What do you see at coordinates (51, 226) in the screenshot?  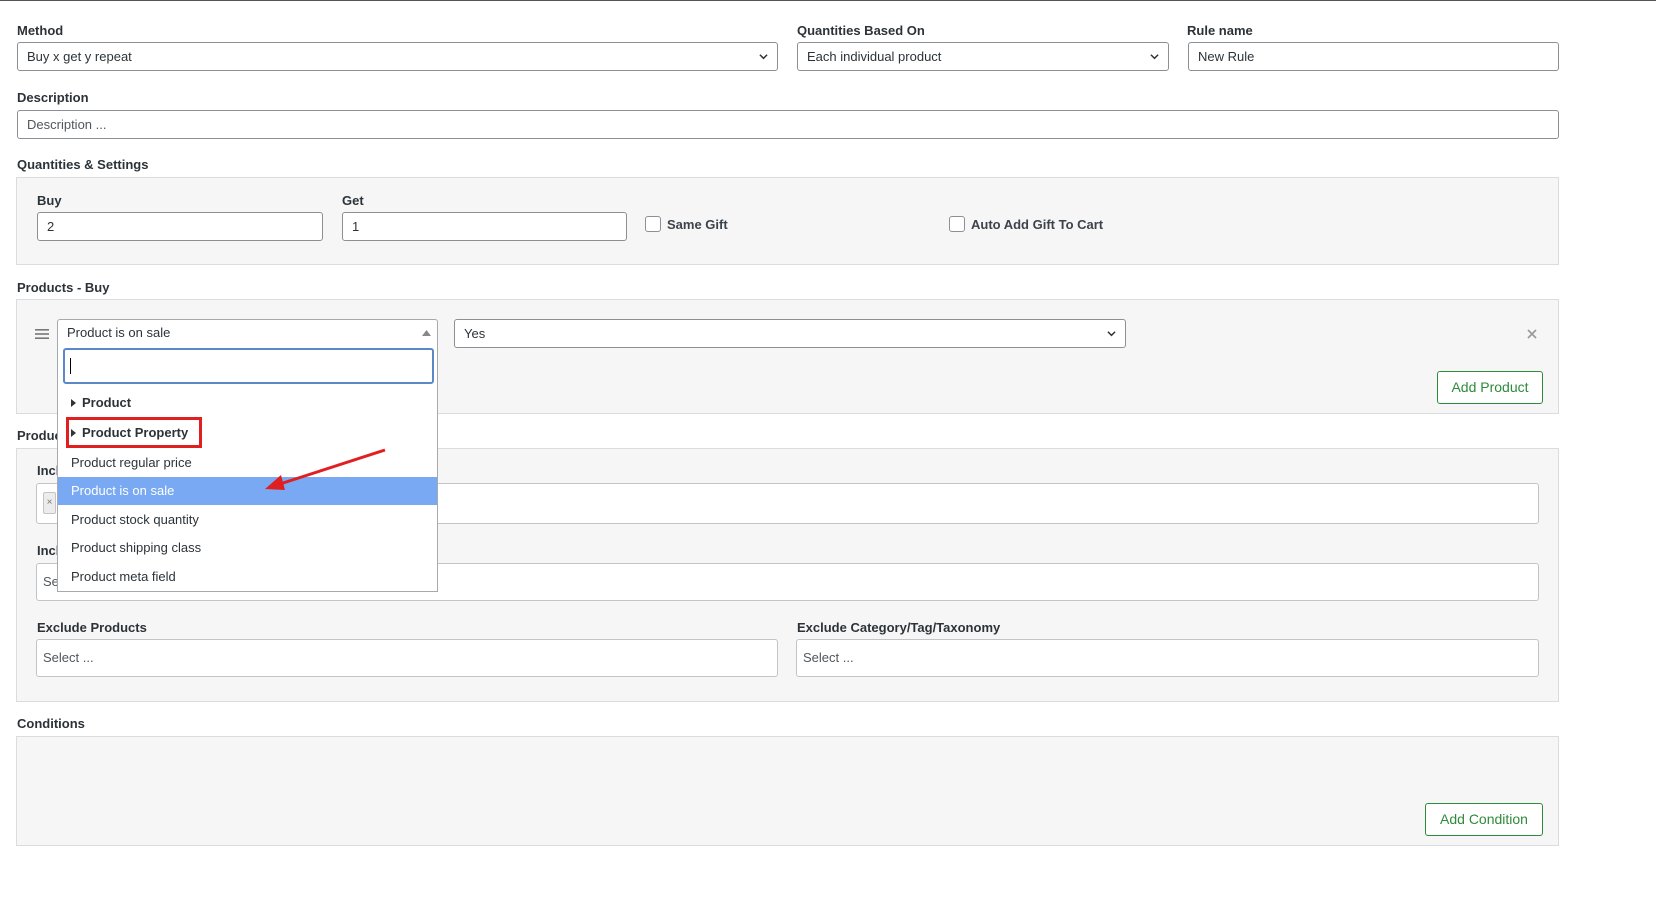 I see `buy-quantity-value: 2` at bounding box center [51, 226].